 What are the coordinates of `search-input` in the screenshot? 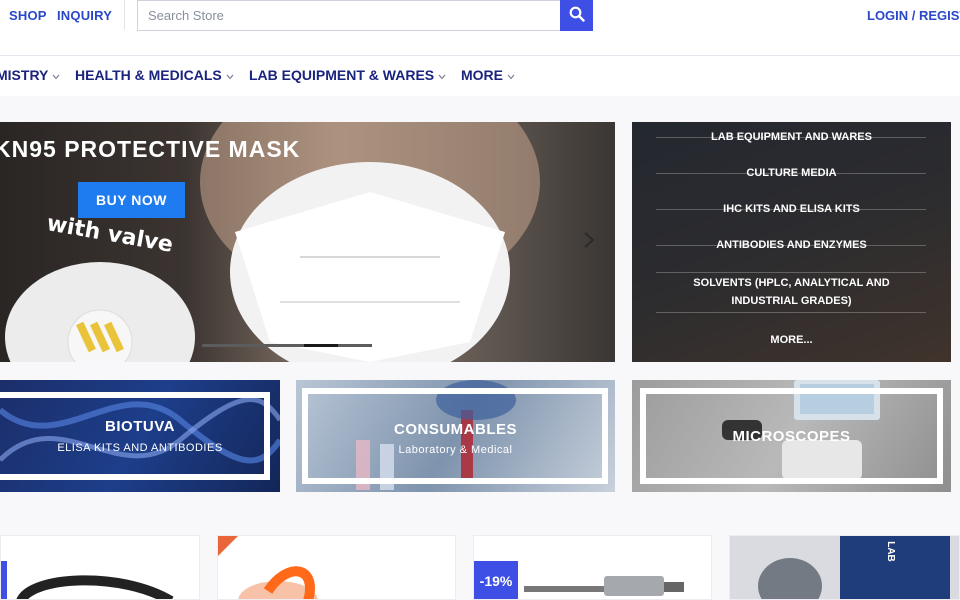 It's located at (348, 15).